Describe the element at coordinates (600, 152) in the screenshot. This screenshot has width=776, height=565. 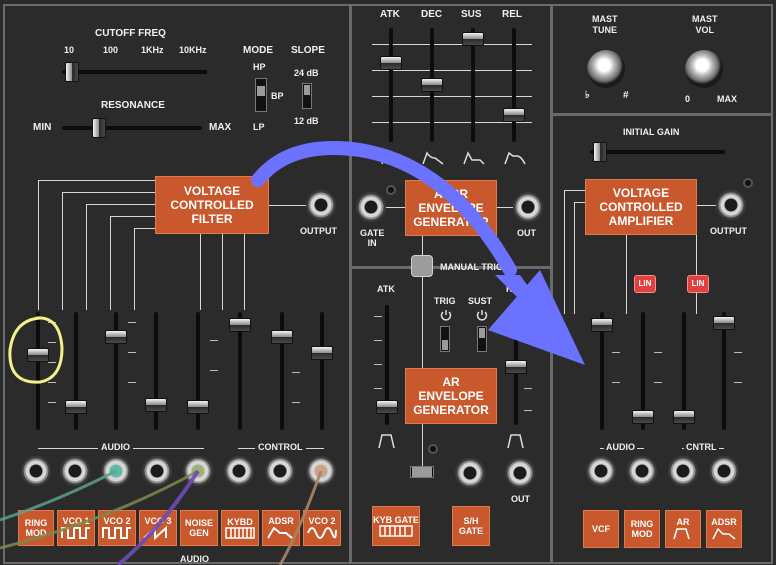
I see `initial-gain-slider` at that location.